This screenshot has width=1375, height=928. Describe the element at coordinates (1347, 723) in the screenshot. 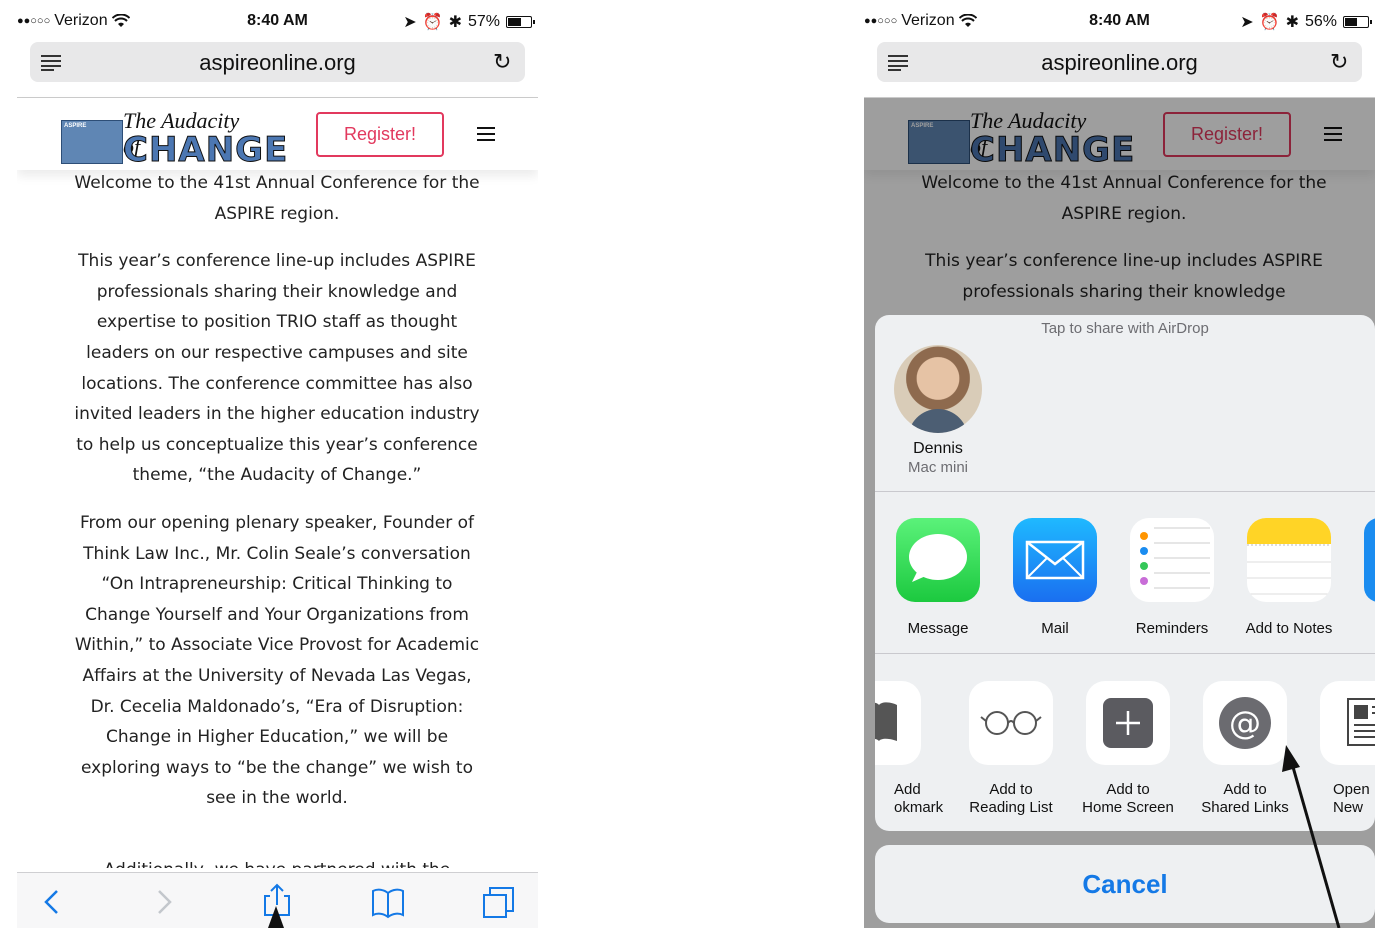

I see `news-icon` at that location.